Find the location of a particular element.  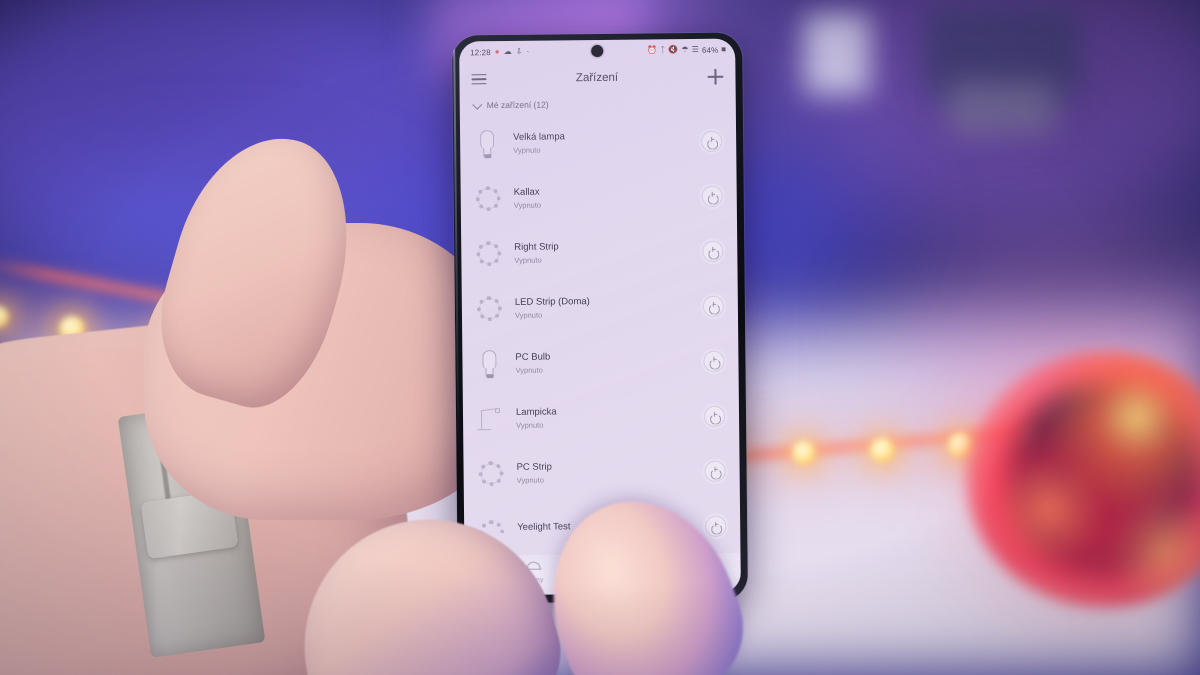

device-name: PC Strip is located at coordinates (534, 467).